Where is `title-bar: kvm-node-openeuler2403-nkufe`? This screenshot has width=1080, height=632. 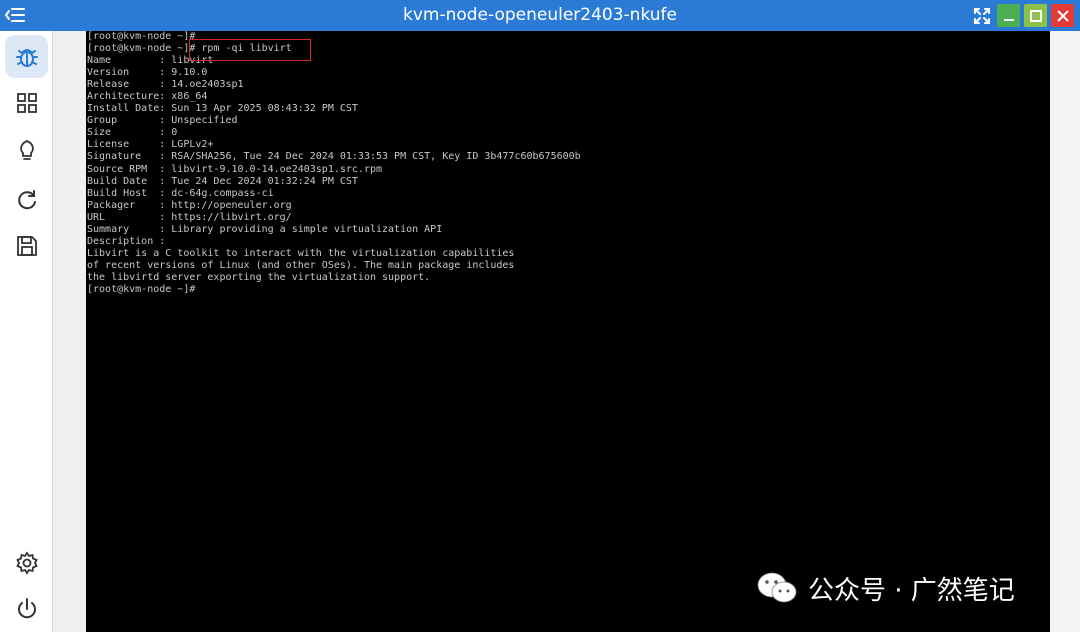 title-bar: kvm-node-openeuler2403-nkufe is located at coordinates (540, 15).